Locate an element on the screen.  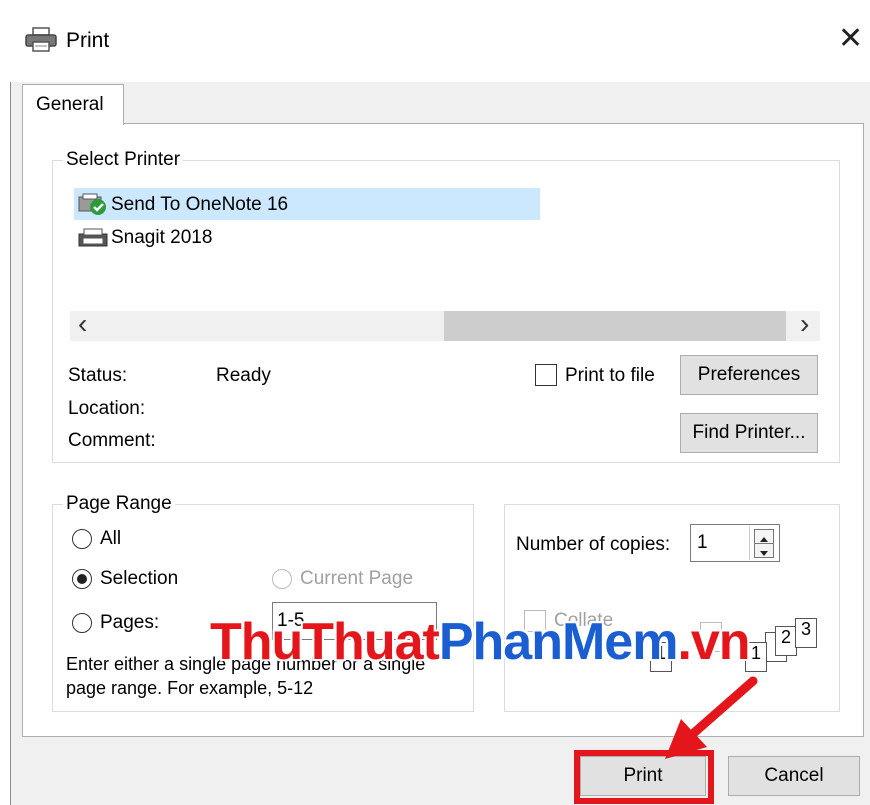
printer-name: Snagit 2018 is located at coordinates (162, 237).